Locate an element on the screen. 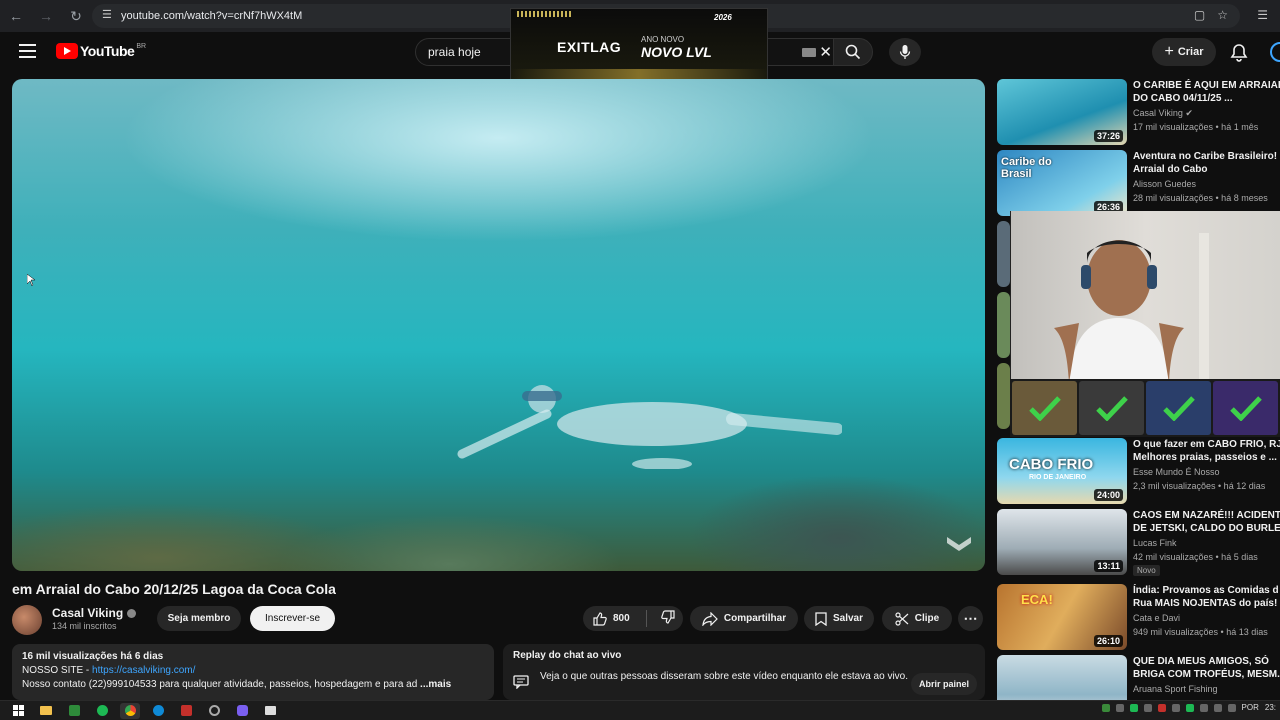  chrome-icon is located at coordinates (130, 710).